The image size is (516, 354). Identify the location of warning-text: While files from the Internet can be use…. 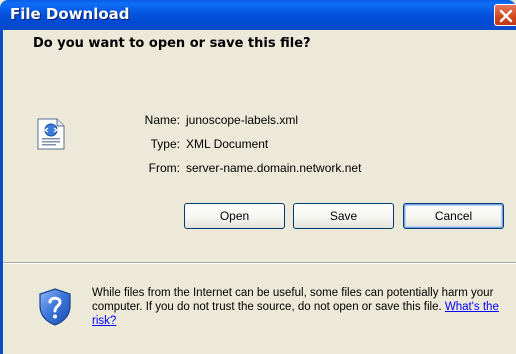
(293, 300).